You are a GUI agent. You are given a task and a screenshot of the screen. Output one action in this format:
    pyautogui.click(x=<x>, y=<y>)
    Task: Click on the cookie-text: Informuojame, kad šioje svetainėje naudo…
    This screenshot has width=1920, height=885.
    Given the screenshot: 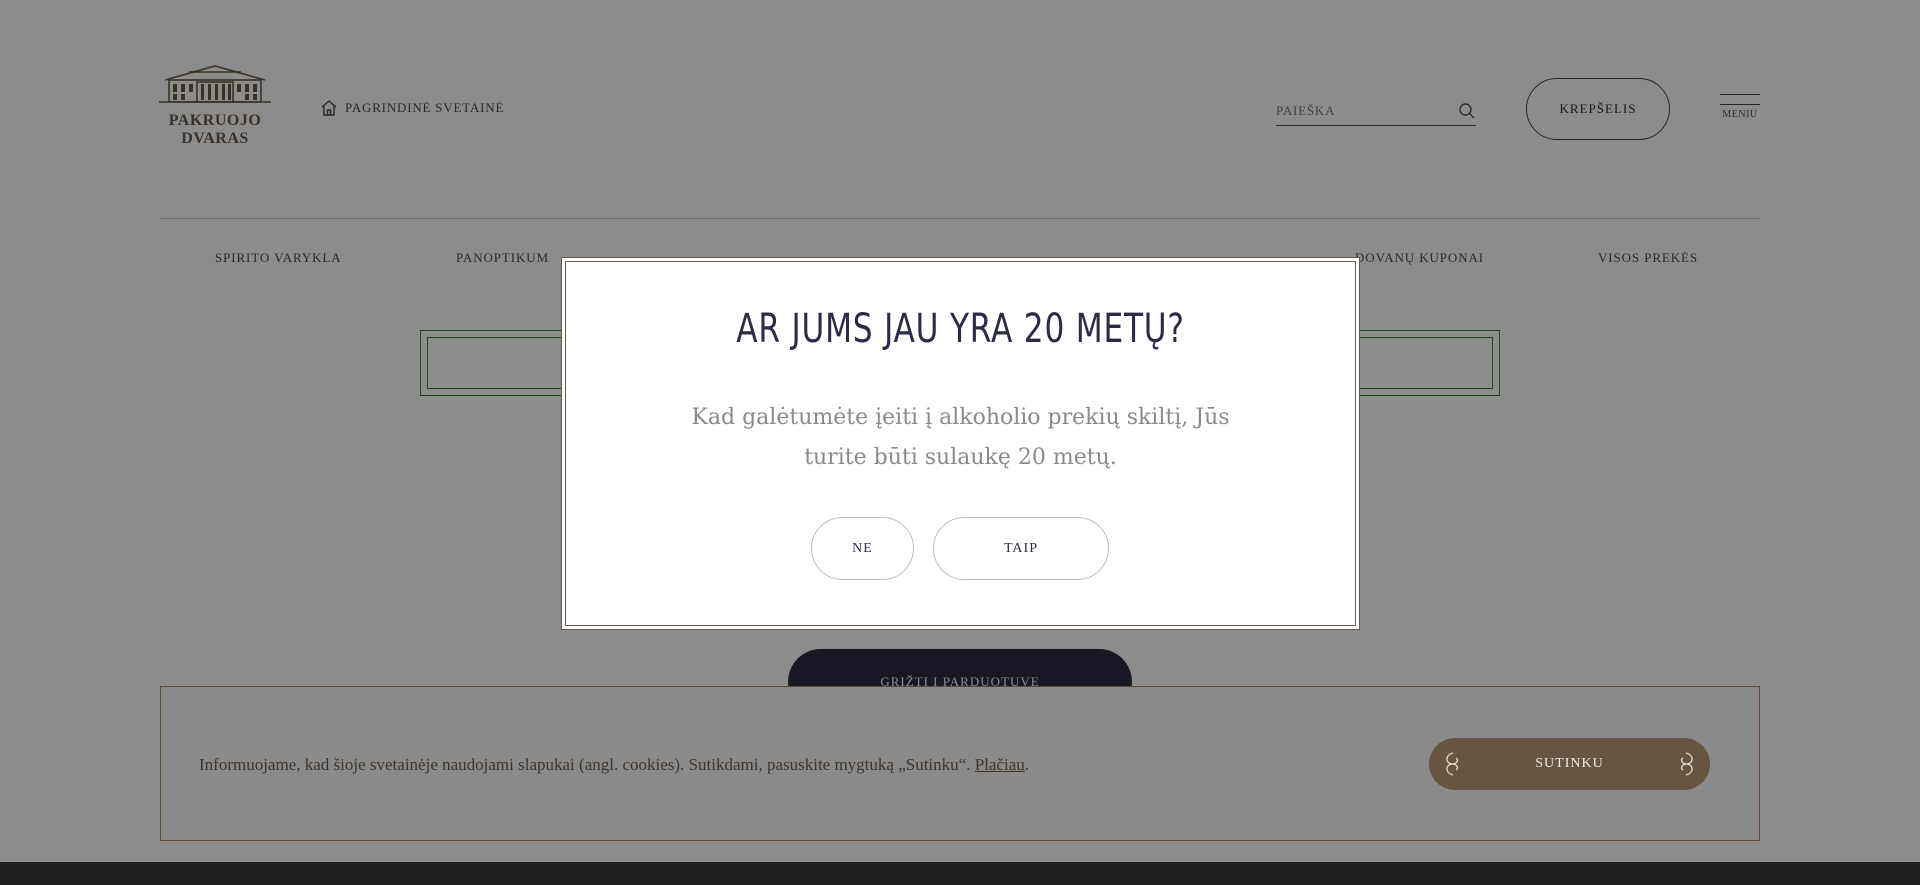 What is the action you would take?
    pyautogui.click(x=614, y=765)
    